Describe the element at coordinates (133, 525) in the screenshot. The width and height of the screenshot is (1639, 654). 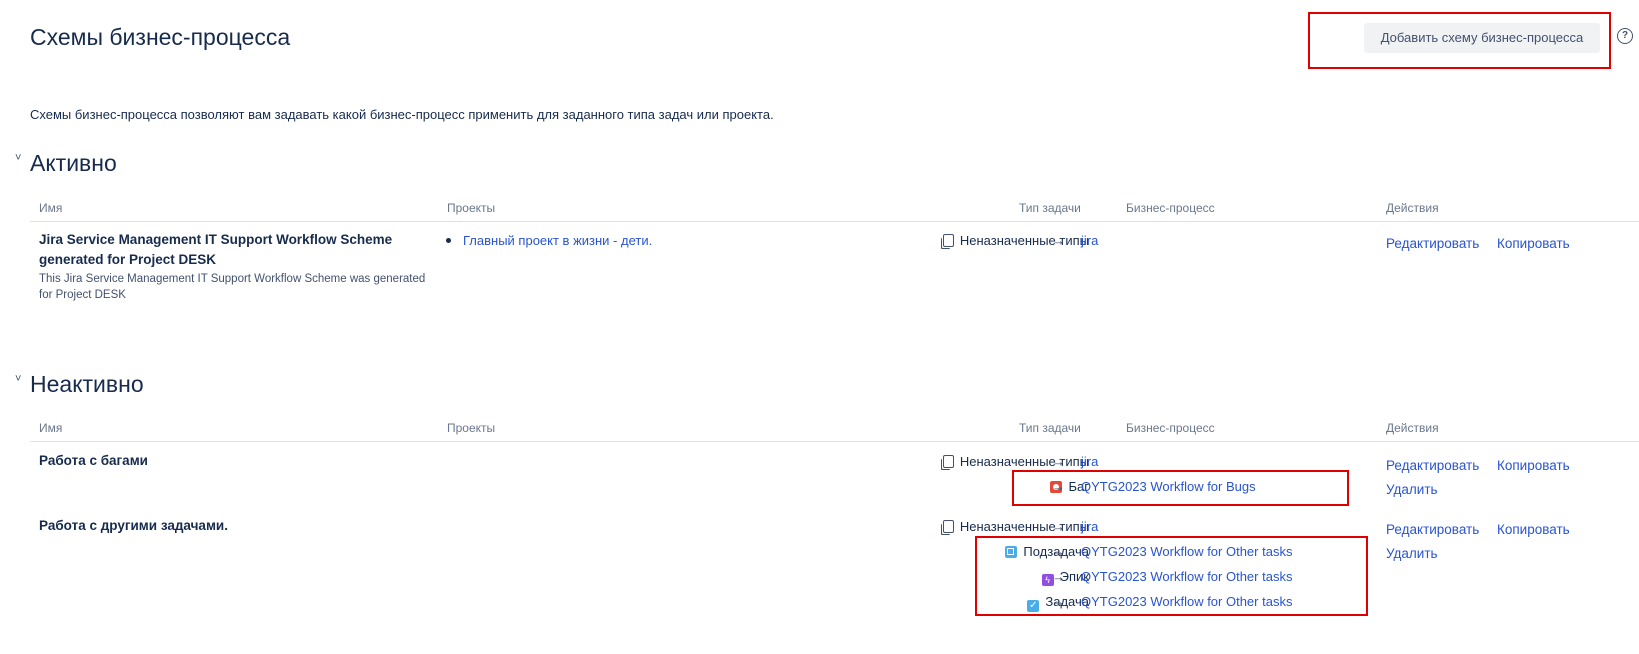
I see `scheme-name: Работа с другими задачами.` at that location.